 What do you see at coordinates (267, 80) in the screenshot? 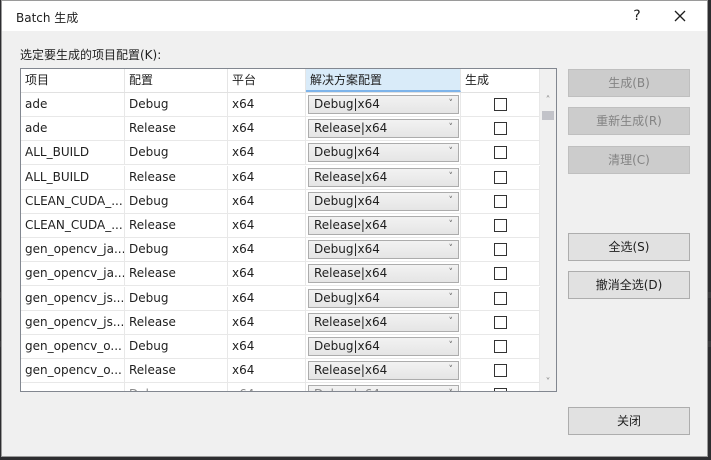
I see `column-header-platform: 平台` at bounding box center [267, 80].